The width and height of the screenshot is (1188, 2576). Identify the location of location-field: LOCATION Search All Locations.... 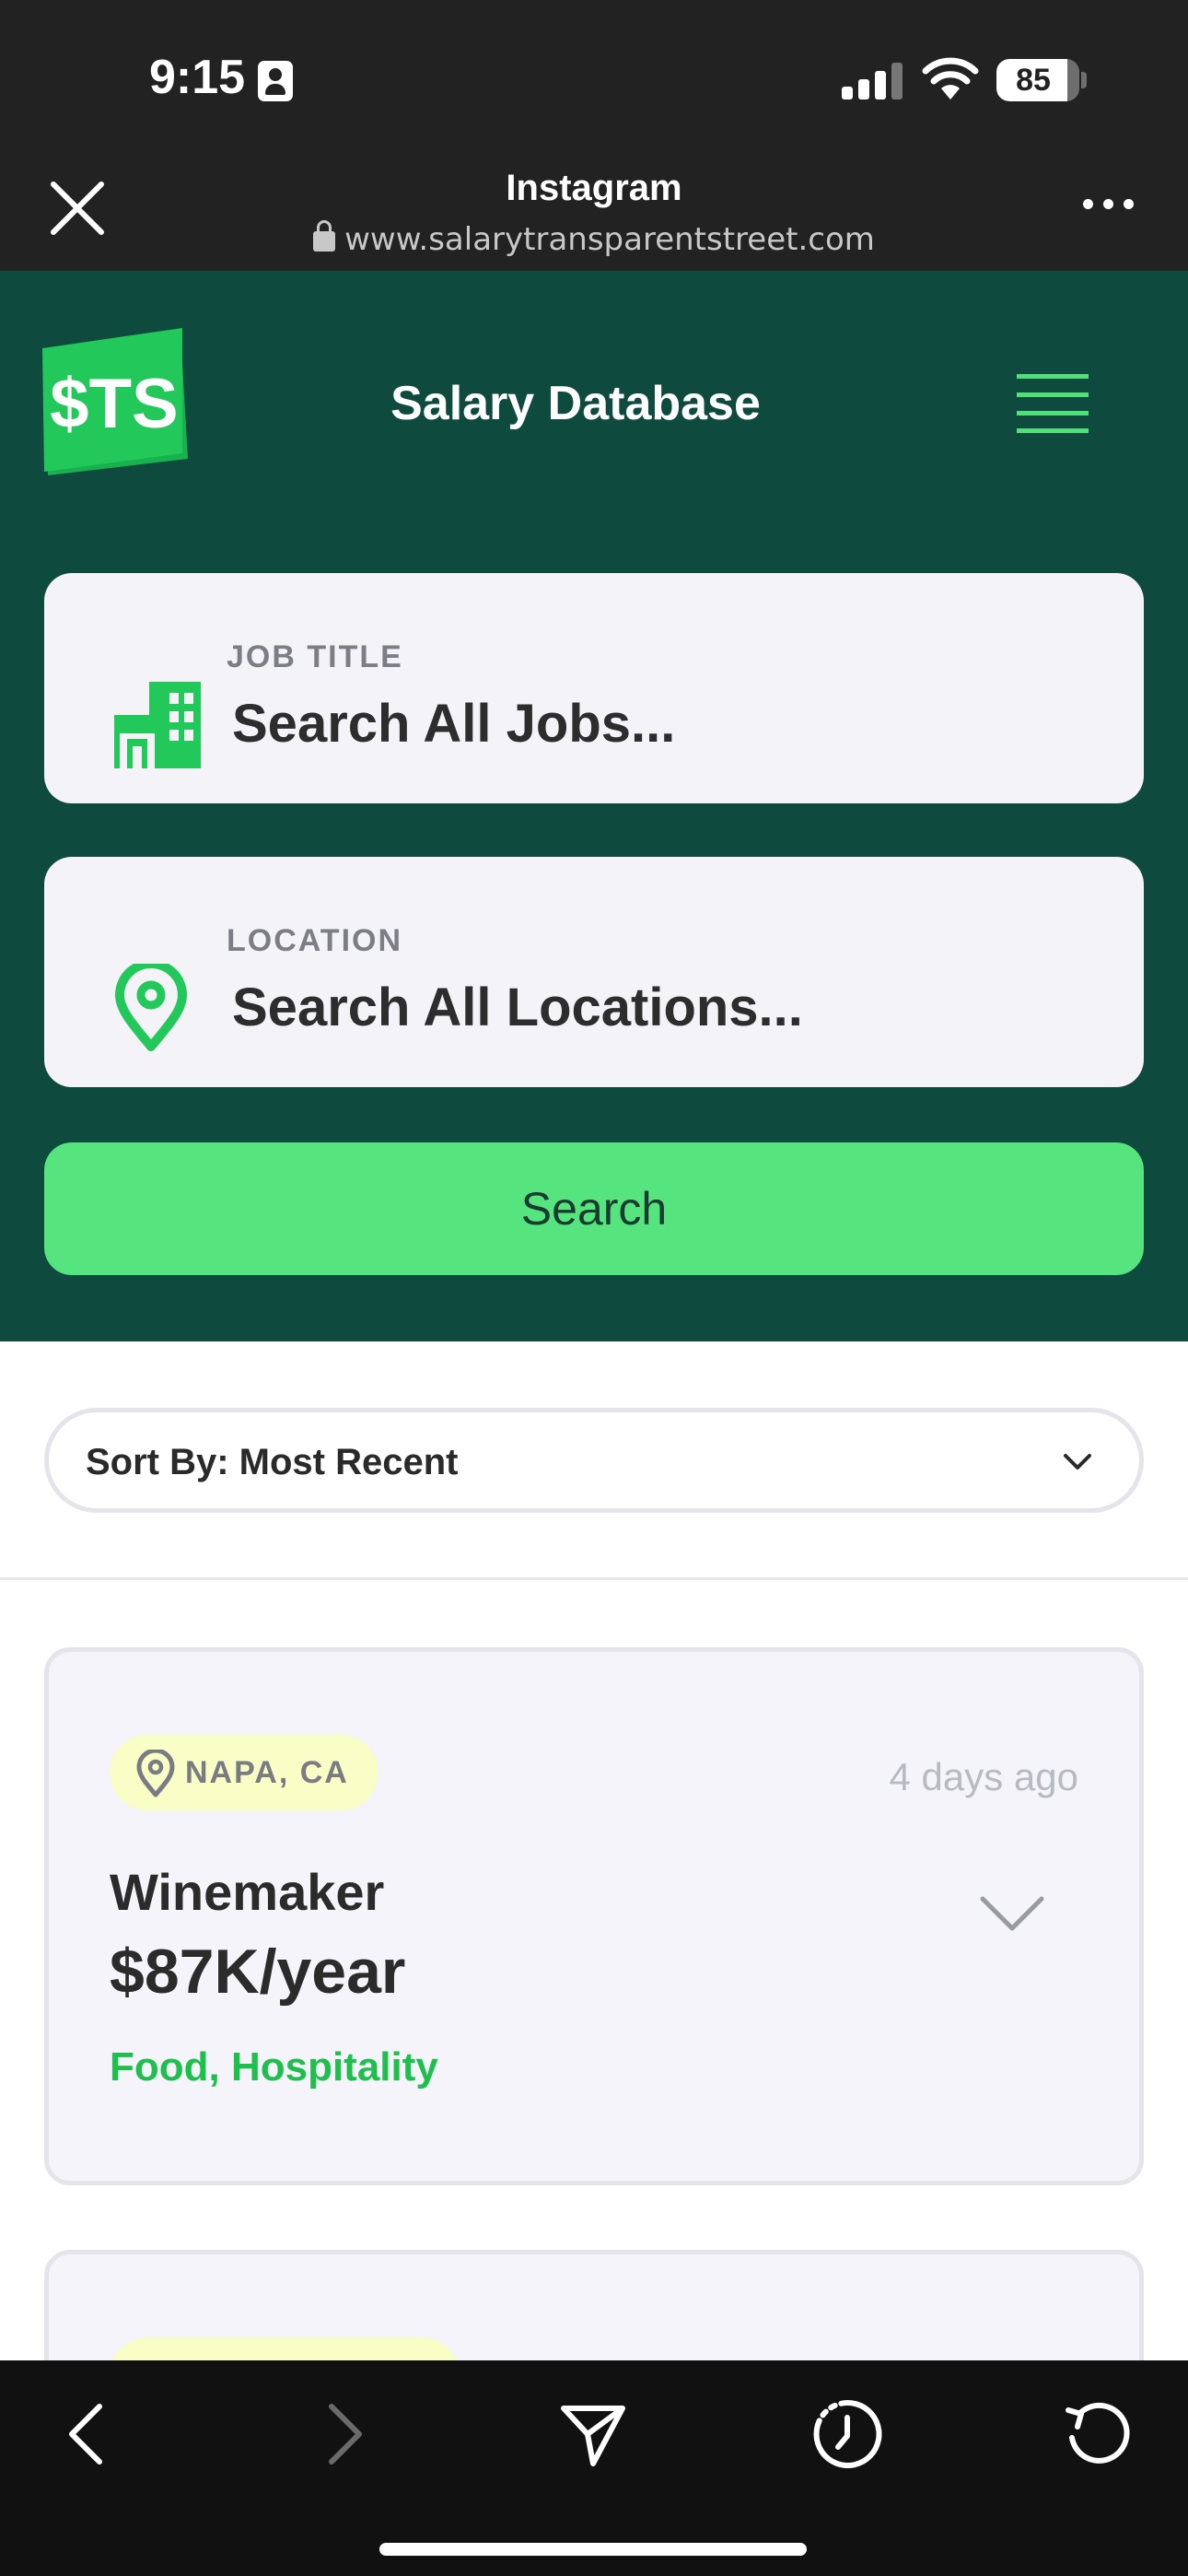
(594, 972).